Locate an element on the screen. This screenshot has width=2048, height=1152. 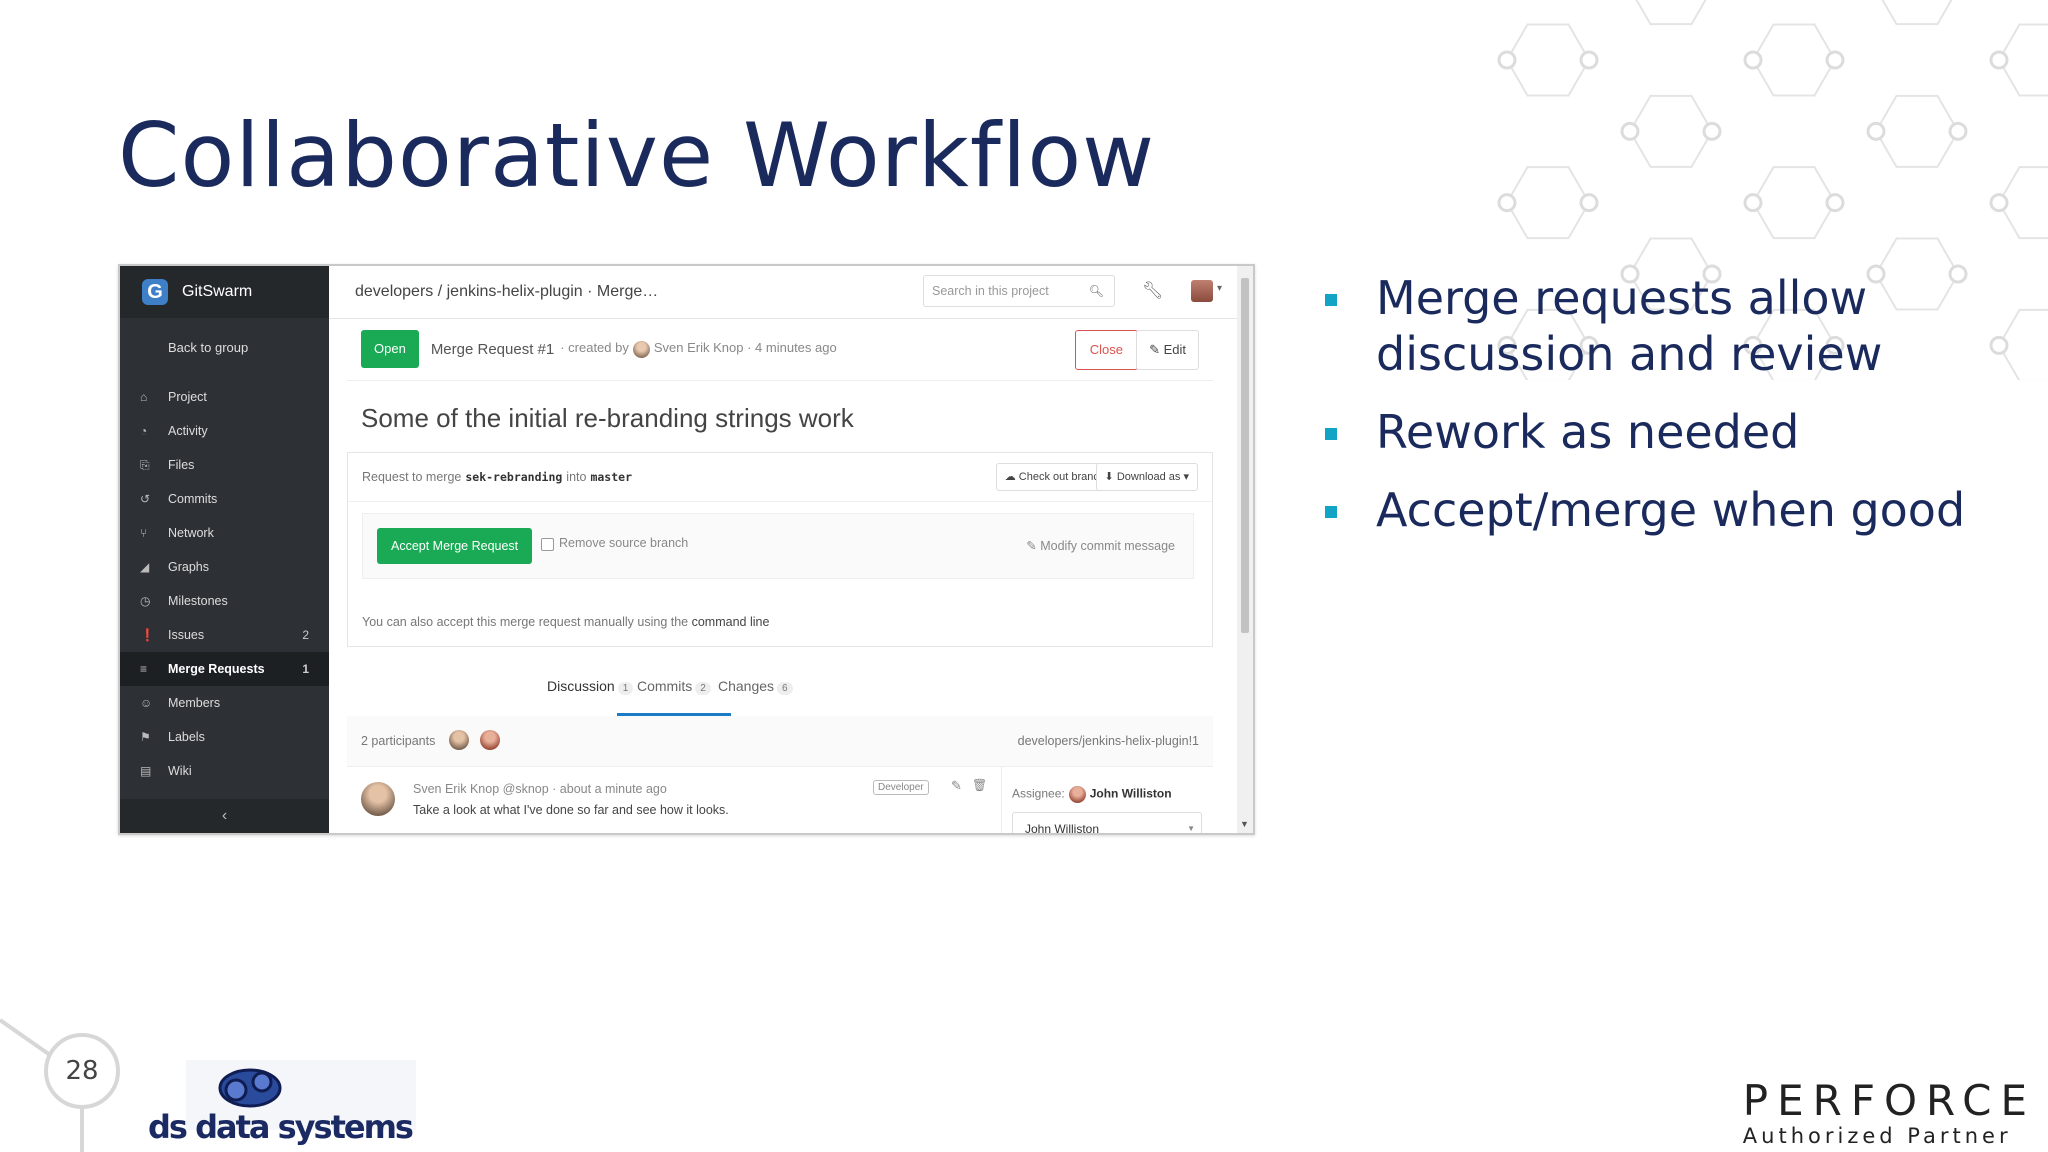
modify-commit-message-link: ✎ Modify commit message is located at coordinates (1100, 545).